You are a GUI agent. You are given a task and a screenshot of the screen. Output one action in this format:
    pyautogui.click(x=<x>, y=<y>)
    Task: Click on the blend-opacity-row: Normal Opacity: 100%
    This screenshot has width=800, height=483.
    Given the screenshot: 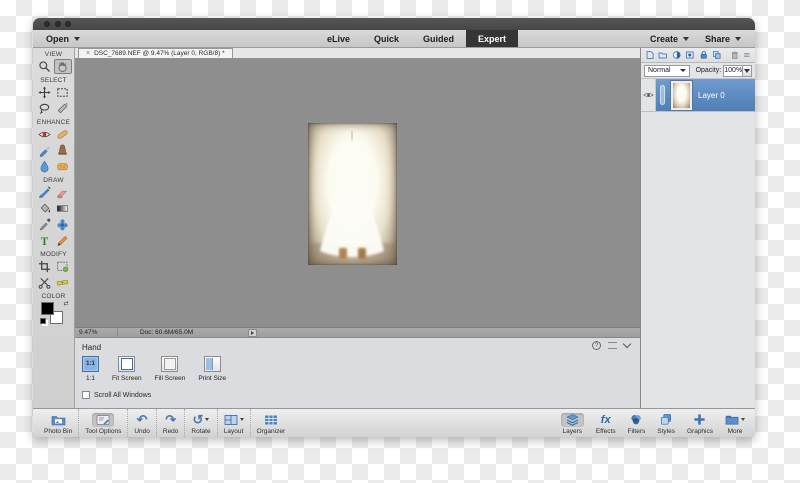 What is the action you would take?
    pyautogui.click(x=698, y=71)
    